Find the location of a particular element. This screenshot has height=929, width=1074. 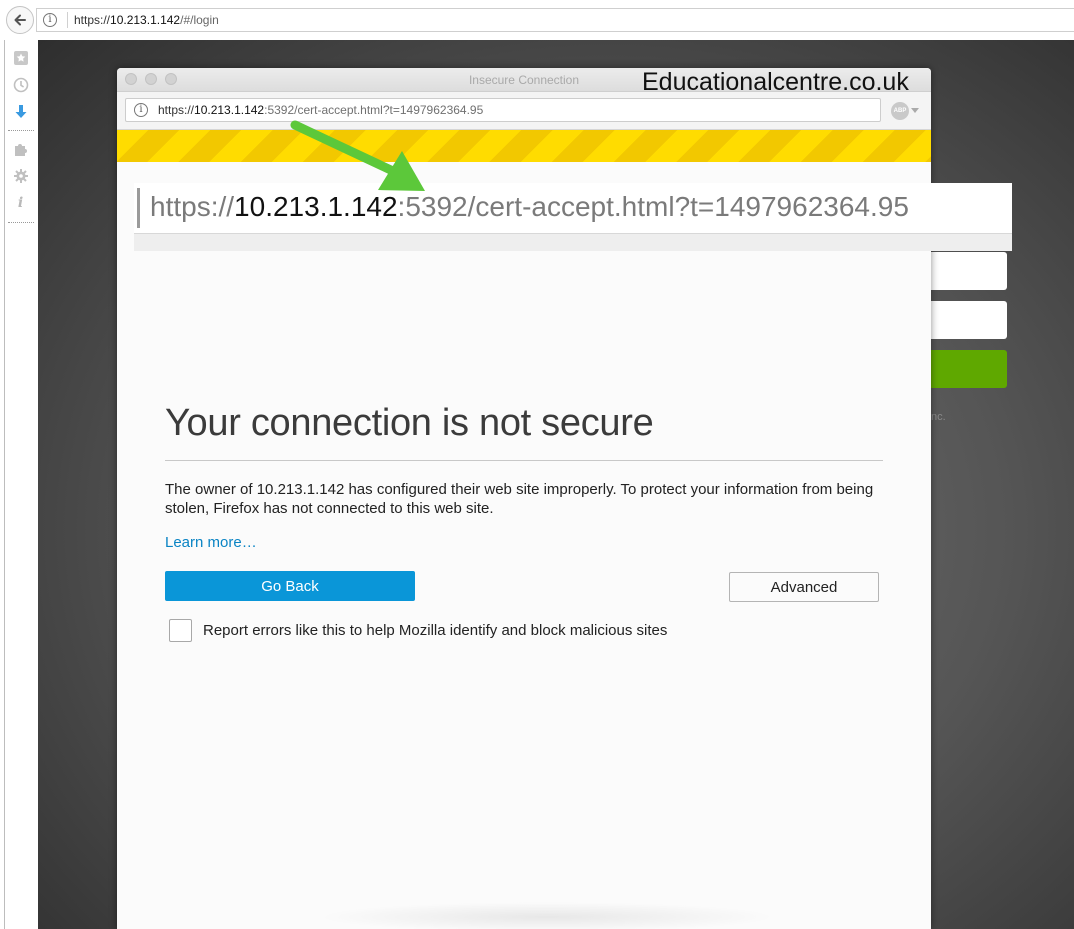

footer-text: nc. is located at coordinates (938, 417).